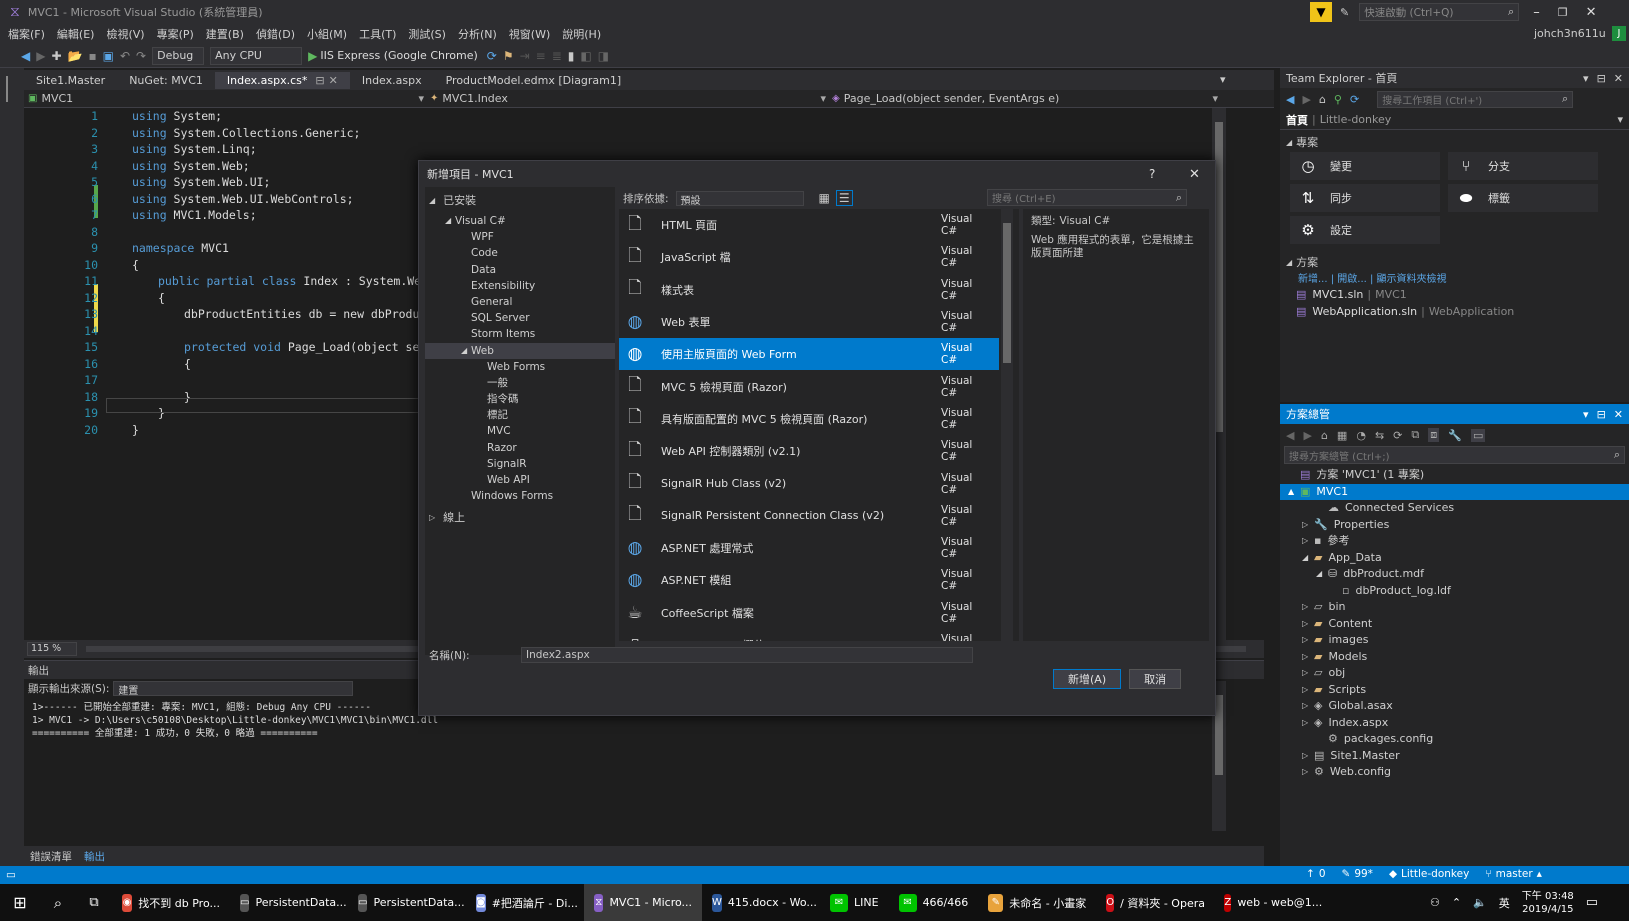  What do you see at coordinates (809, 548) in the screenshot?
I see `template-item: ◍ ASP.NET 處理常式 Visual C#` at bounding box center [809, 548].